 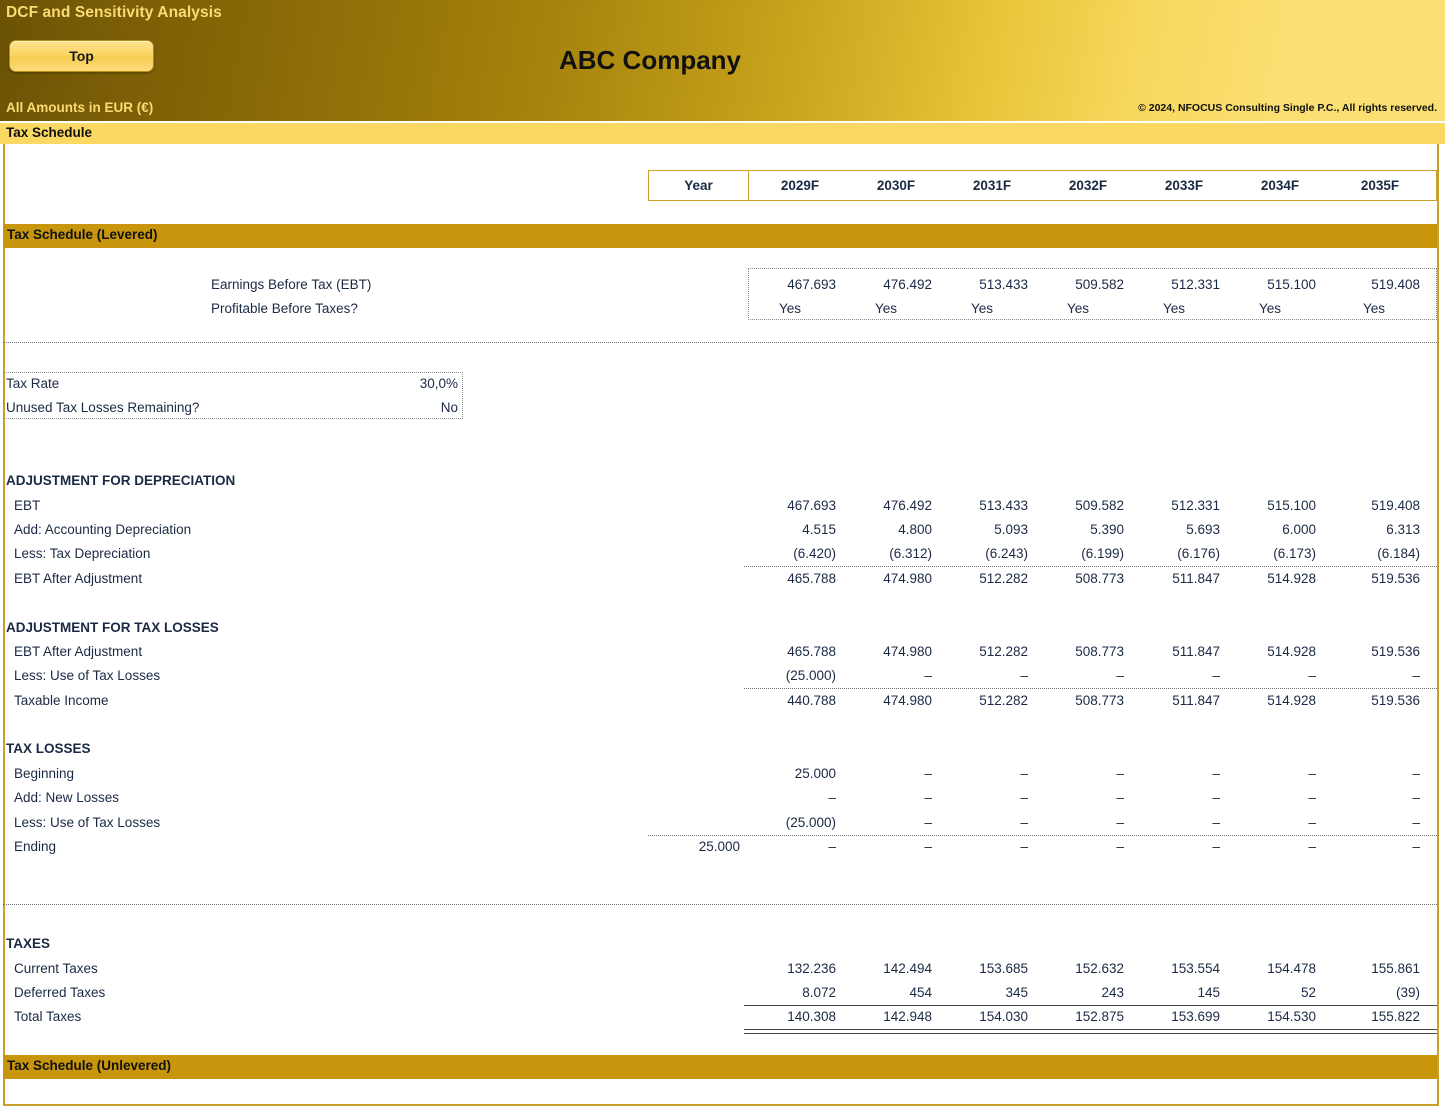 I want to click on tla-row-label-1: Less: Use of Tax Losses, so click(x=87, y=675).